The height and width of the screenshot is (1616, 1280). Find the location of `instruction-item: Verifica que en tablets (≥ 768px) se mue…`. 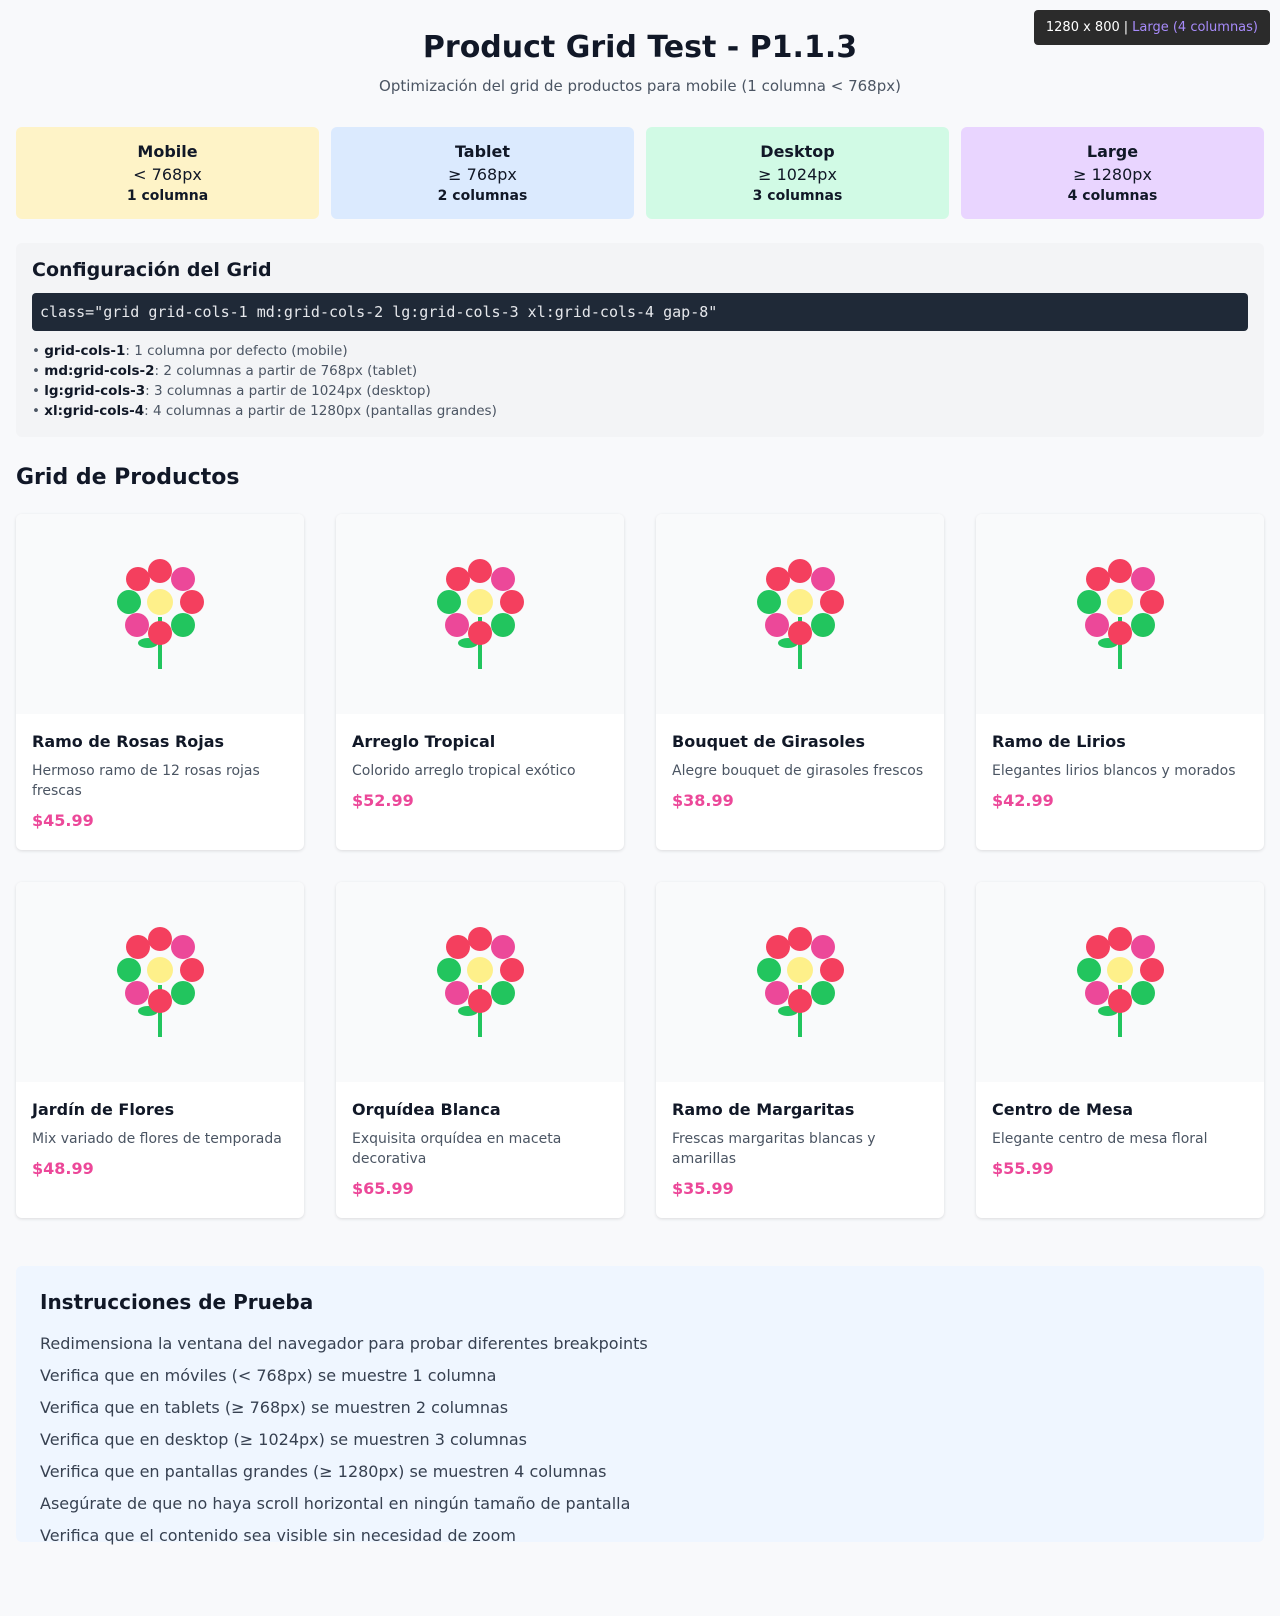

instruction-item: Verifica que en tablets (≥ 768px) se mue… is located at coordinates (274, 1407).